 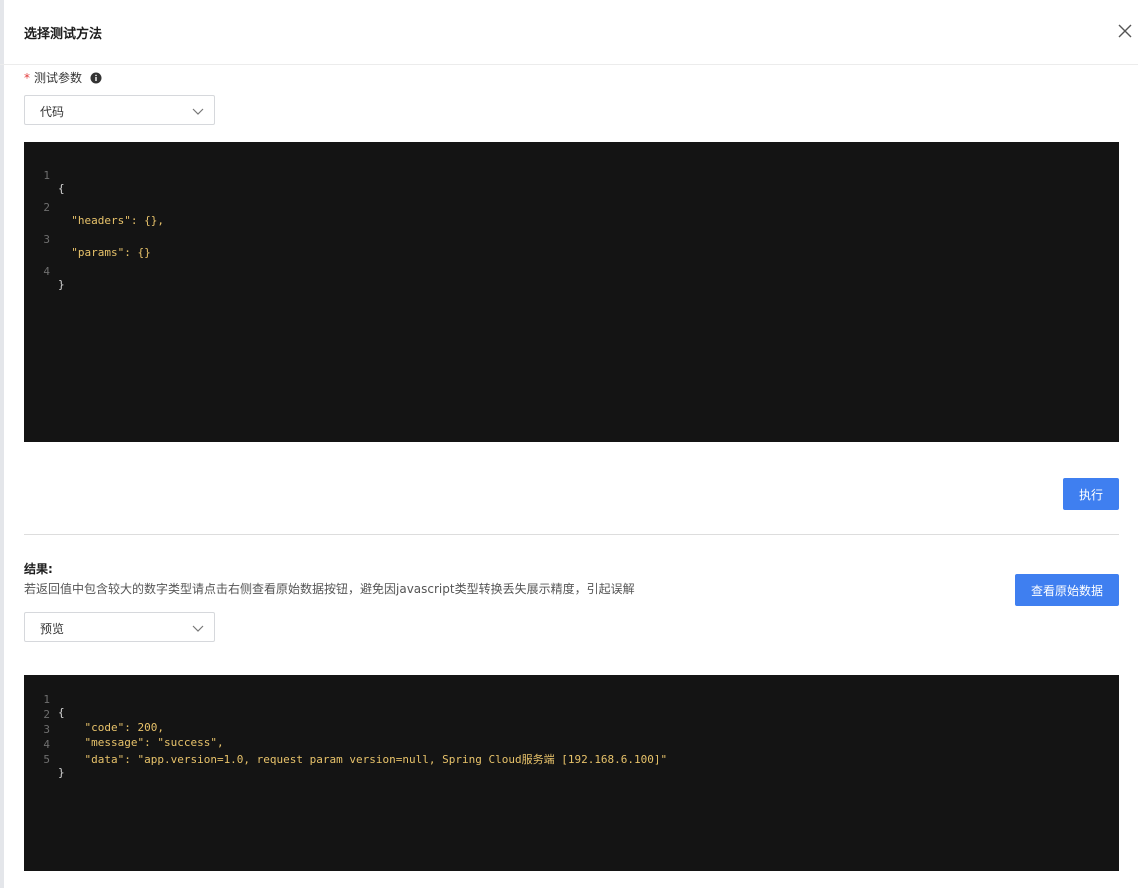 I want to click on code-text: "headers": {},, so click(x=111, y=220).